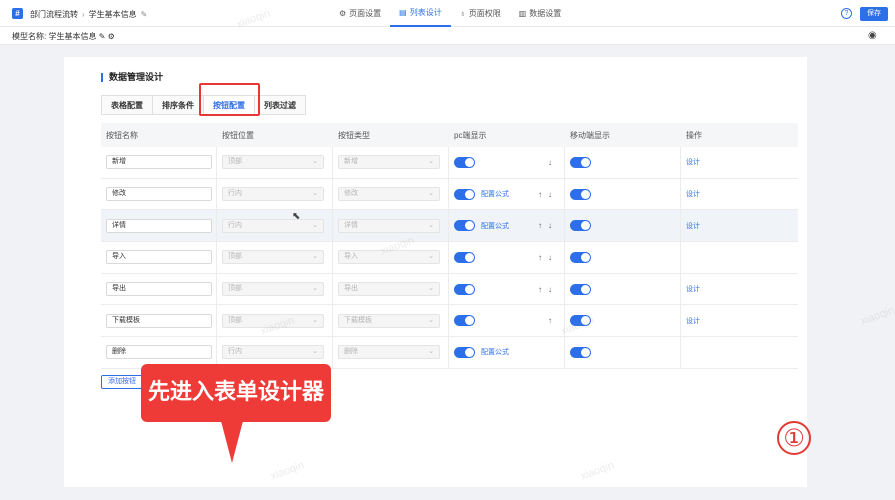  What do you see at coordinates (112, 14) in the screenshot?
I see `breadcrumb-item: 学生基本信息` at bounding box center [112, 14].